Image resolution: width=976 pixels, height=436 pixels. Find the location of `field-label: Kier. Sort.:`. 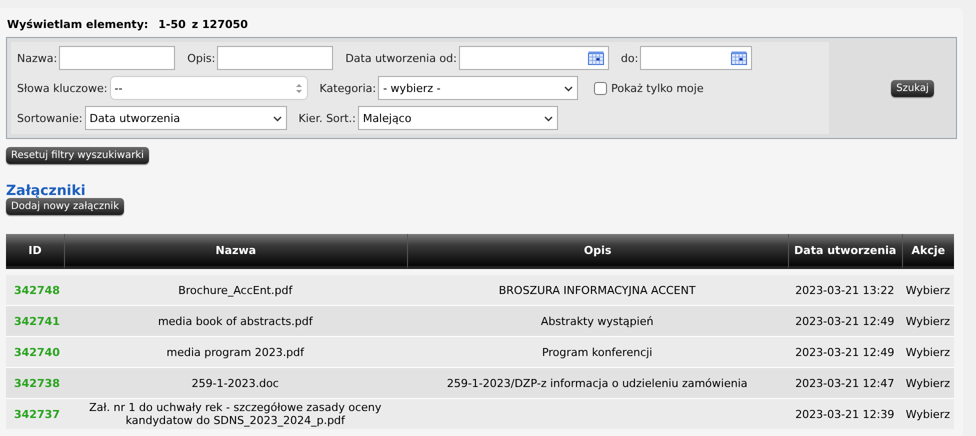

field-label: Kier. Sort.: is located at coordinates (327, 118).